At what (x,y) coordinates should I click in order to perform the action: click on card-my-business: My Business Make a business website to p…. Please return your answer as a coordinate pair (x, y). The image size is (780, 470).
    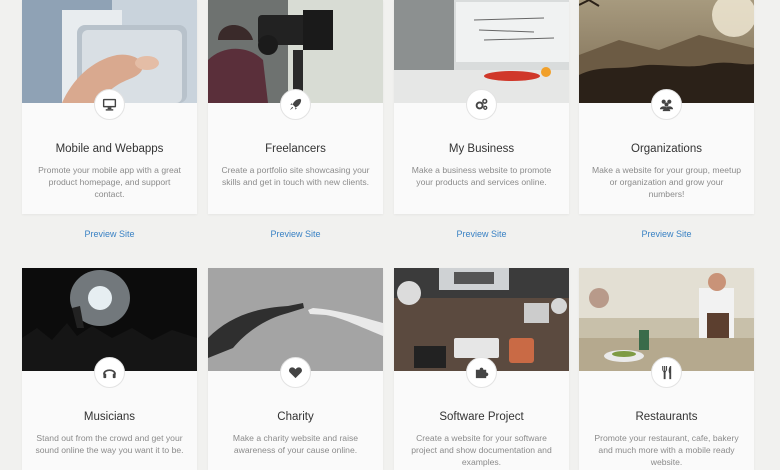
    Looking at the image, I should click on (481, 107).